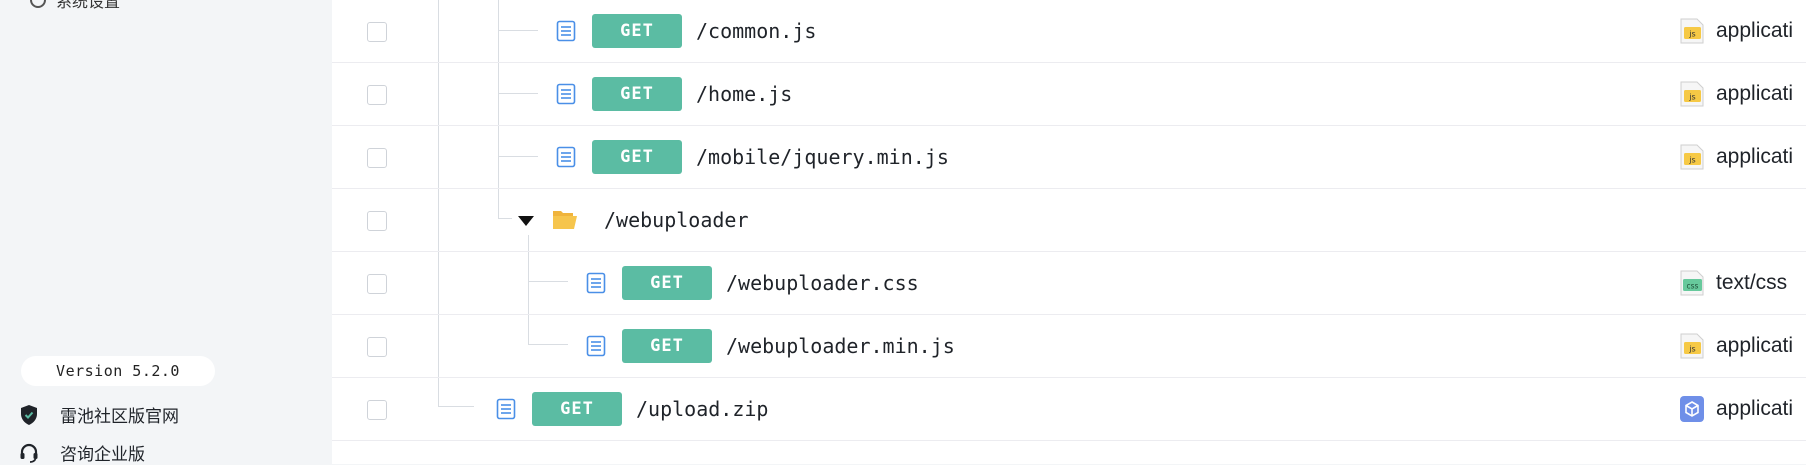  Describe the element at coordinates (744, 94) in the screenshot. I see `endpoint-path: /home.js` at that location.